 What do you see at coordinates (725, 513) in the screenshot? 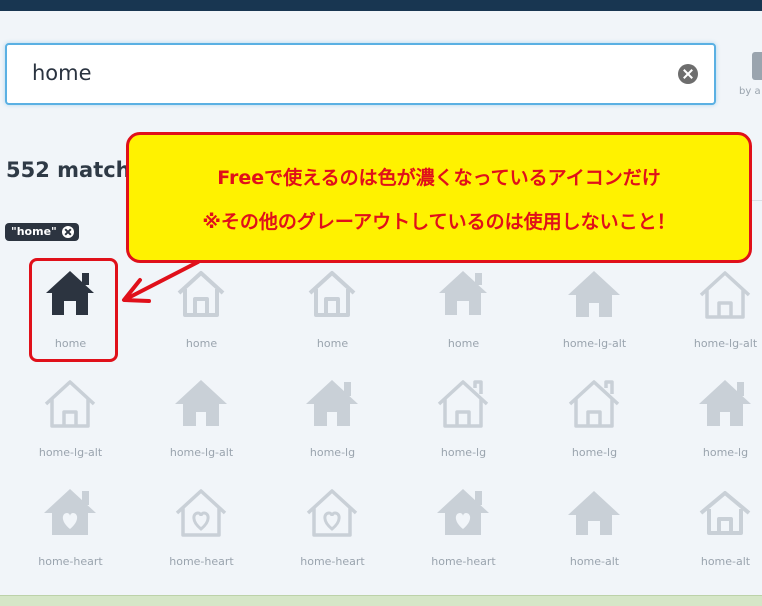
I see `home-alt-outline-icon` at bounding box center [725, 513].